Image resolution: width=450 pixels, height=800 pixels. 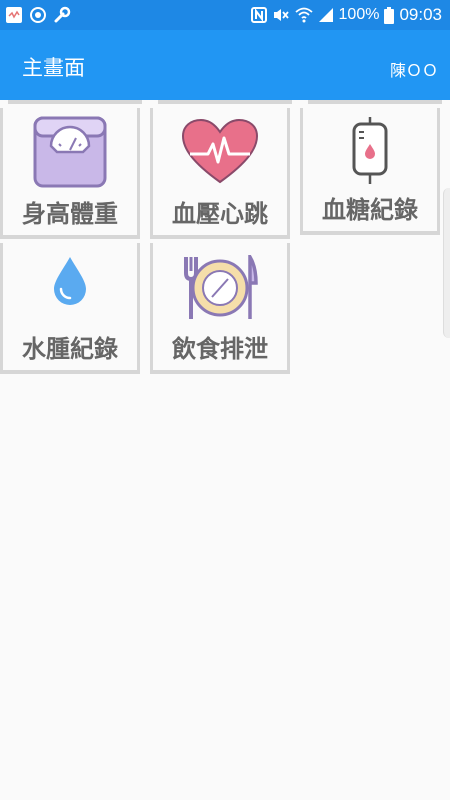 What do you see at coordinates (53, 68) in the screenshot?
I see `page-title: 主畫面` at bounding box center [53, 68].